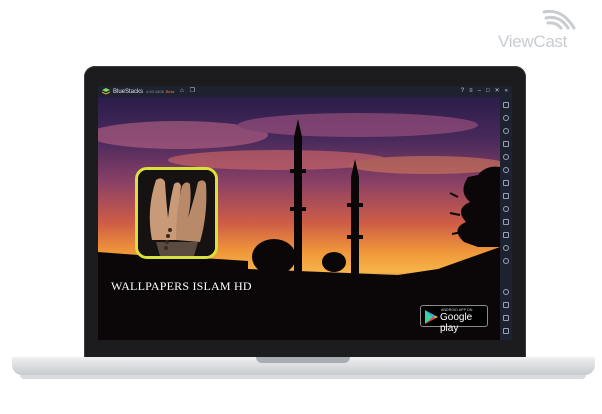 Image resolution: width=602 pixels, height=414 pixels. Describe the element at coordinates (506, 331) in the screenshot. I see `recents-icon` at that location.